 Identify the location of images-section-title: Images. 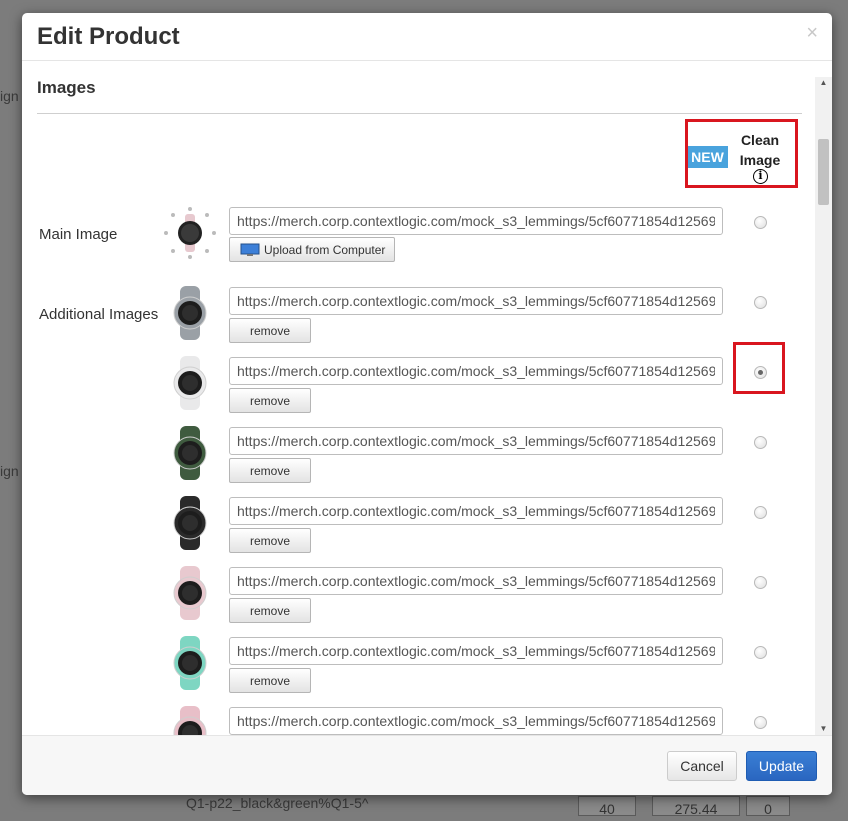
(66, 87).